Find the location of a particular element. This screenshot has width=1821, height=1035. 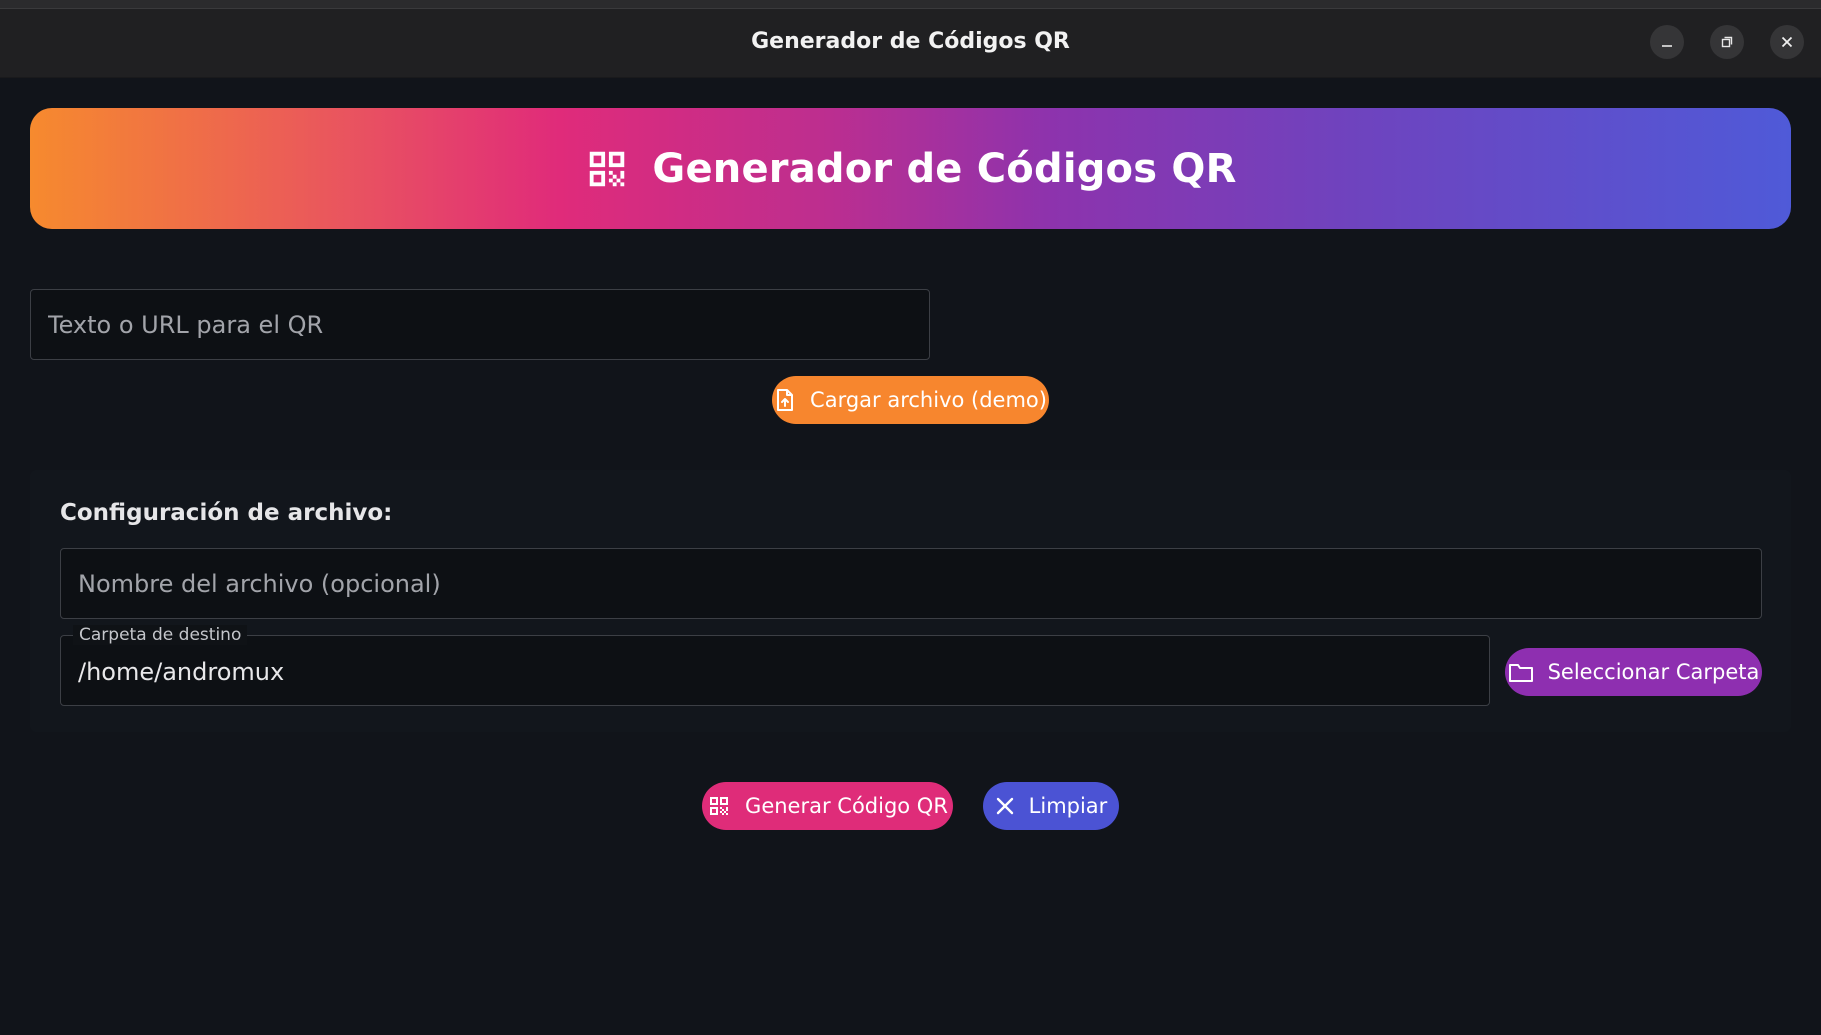

restore-icon is located at coordinates (1727, 42).